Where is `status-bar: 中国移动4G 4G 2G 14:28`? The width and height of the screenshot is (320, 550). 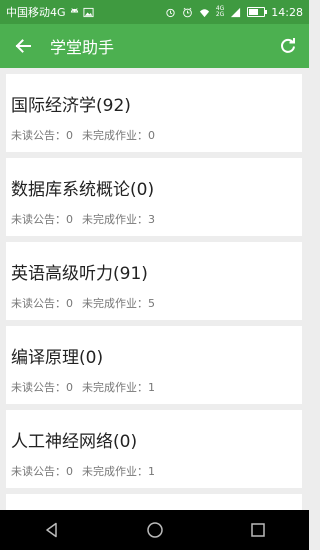 status-bar: 中国移动4G 4G 2G 14:28 is located at coordinates (154, 12).